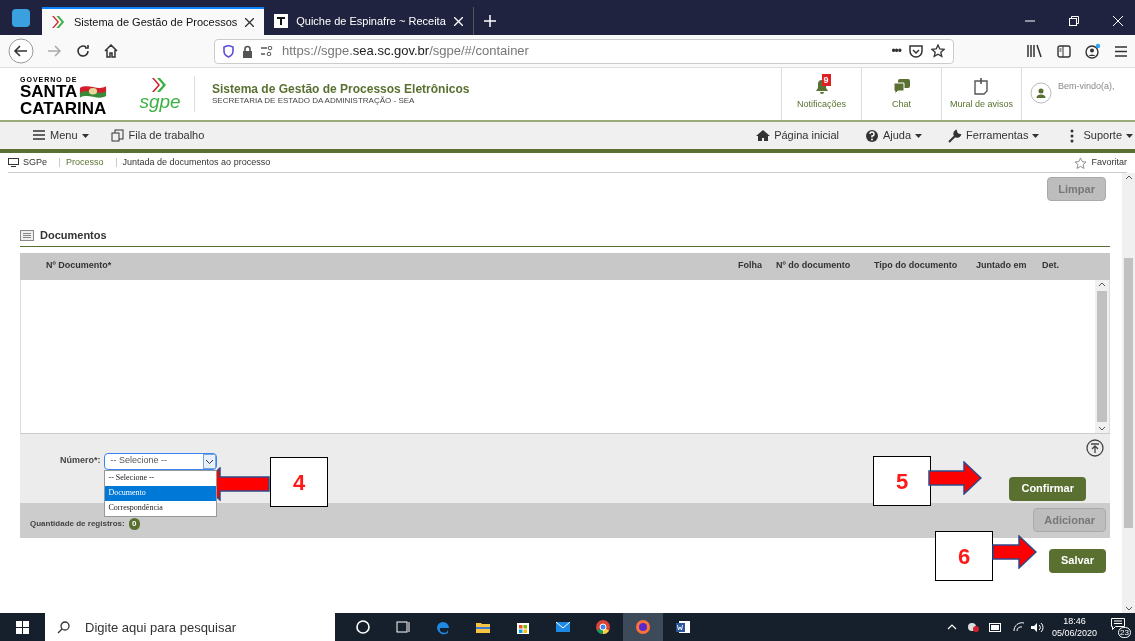 Image resolution: width=1135 pixels, height=641 pixels. Describe the element at coordinates (955, 135) in the screenshot. I see `wrench-icon` at that location.